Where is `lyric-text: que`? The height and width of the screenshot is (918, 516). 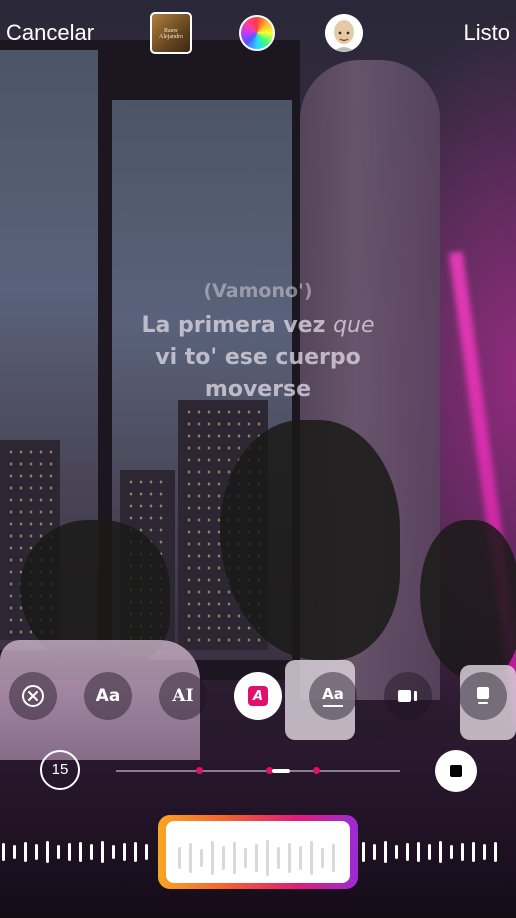 lyric-text: que is located at coordinates (354, 325).